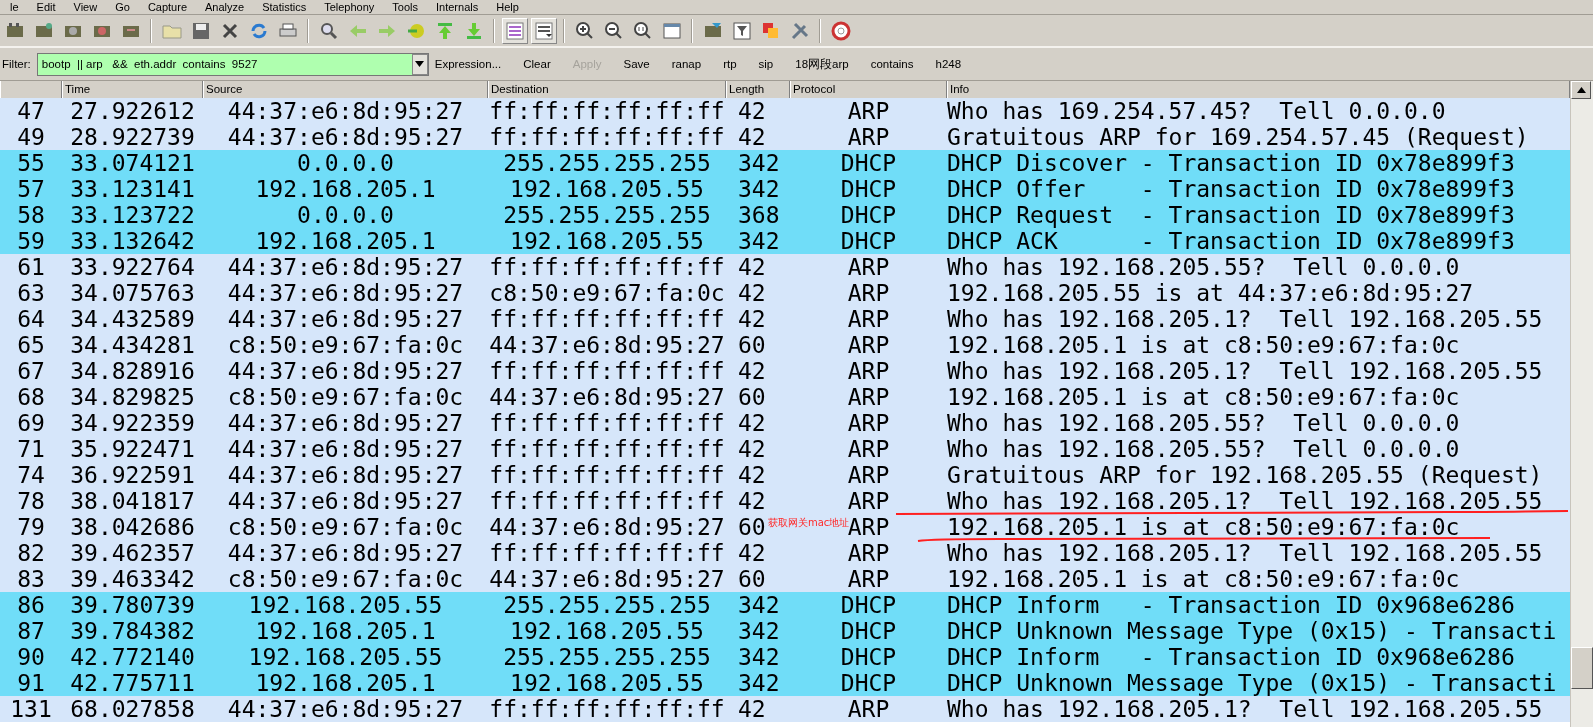 Image resolution: width=1593 pixels, height=727 pixels. Describe the element at coordinates (785, 137) in the screenshot. I see `packet-row: 49 28.922739 44:37:e6:8d:95:27 ff:ff:ff:ff:ff:ff 42 ARP Gratuitous ARP for 169.254.57.45 (Request)` at that location.